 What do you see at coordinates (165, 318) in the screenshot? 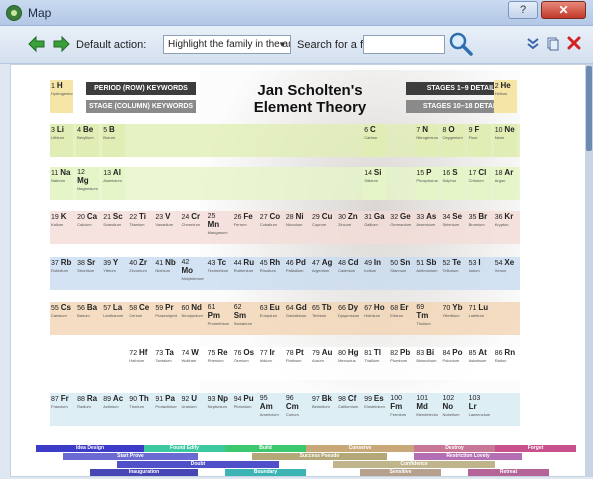
I see `element-cell: 59 PrPraseodymium` at bounding box center [165, 318].